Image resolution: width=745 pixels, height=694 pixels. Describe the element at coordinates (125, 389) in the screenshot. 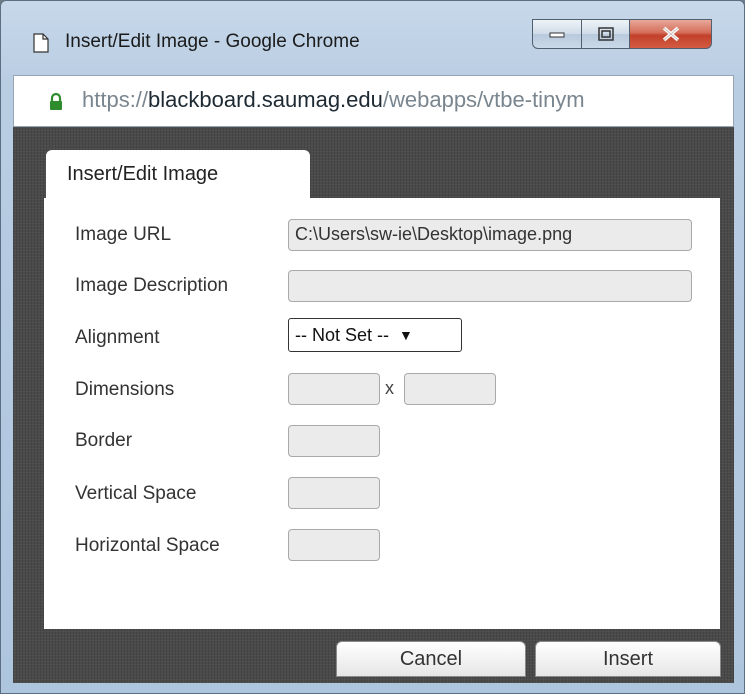

I see `dimensions-label: Dimensions` at that location.